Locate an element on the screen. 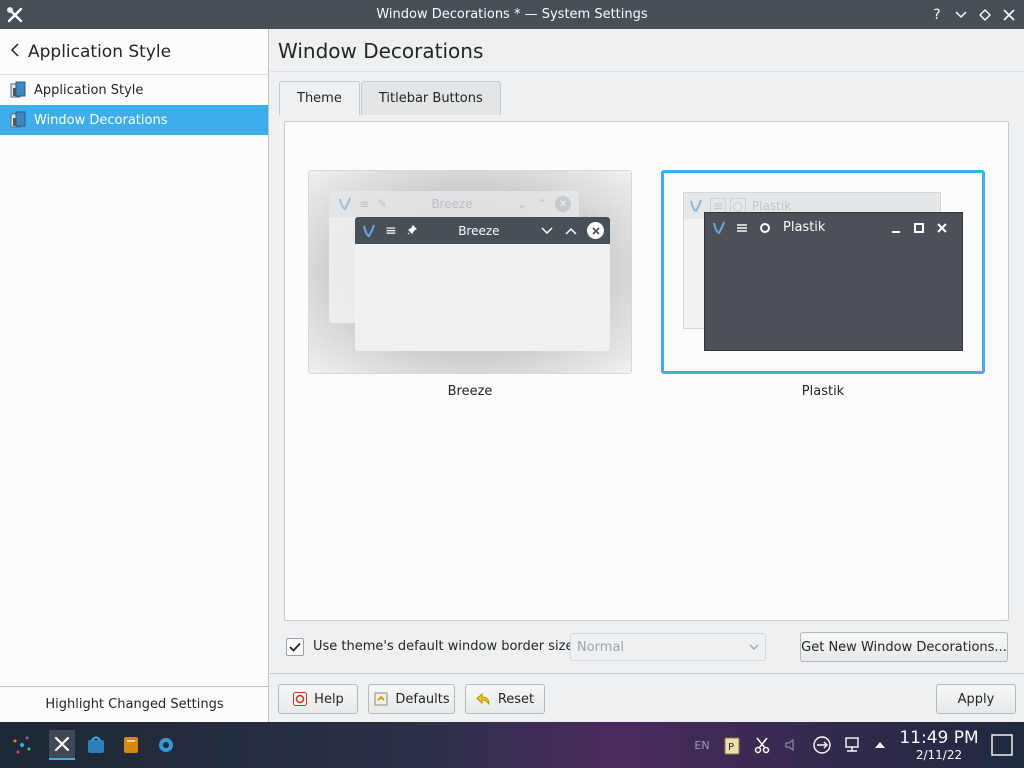  help-titlebar-button: ? is located at coordinates (937, 15).